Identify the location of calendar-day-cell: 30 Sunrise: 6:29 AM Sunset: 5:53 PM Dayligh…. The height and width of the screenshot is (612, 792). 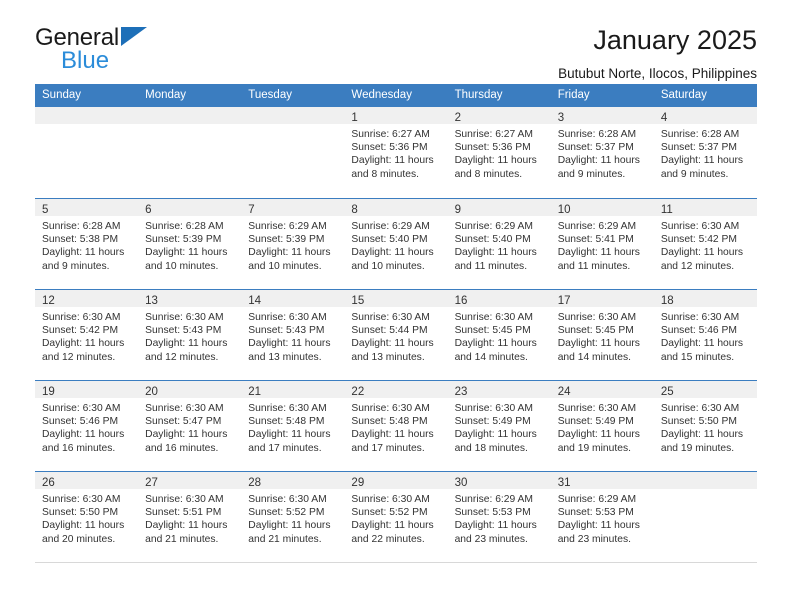
(499, 517).